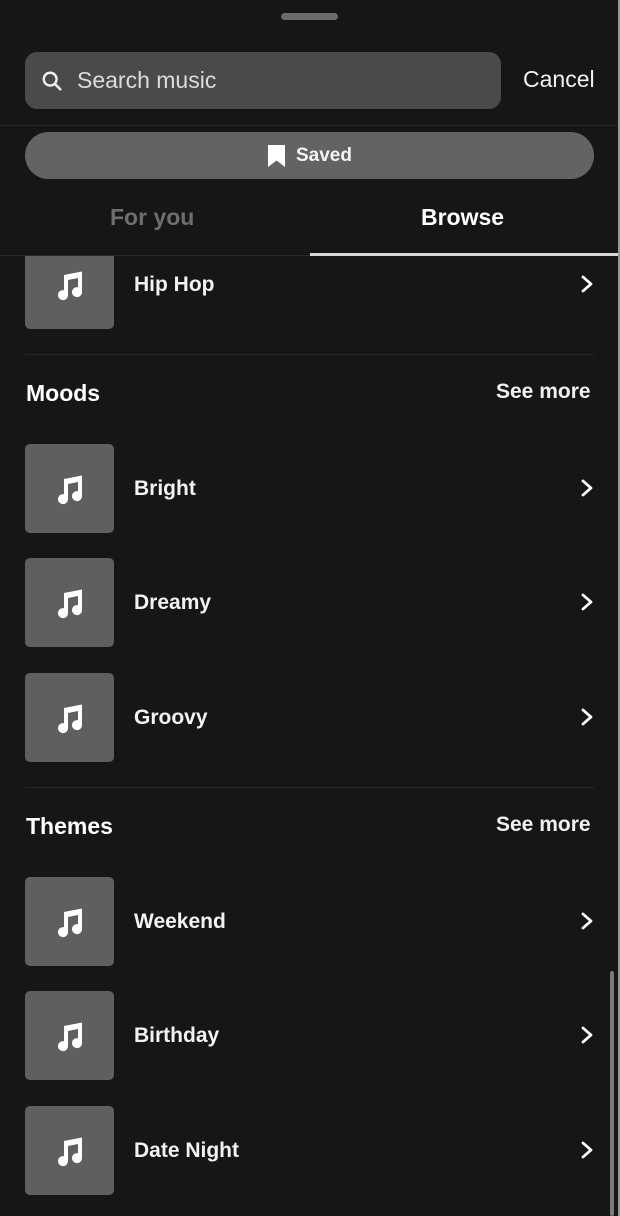 This screenshot has width=620, height=1216. What do you see at coordinates (324, 155) in the screenshot?
I see `saved-label: Saved` at bounding box center [324, 155].